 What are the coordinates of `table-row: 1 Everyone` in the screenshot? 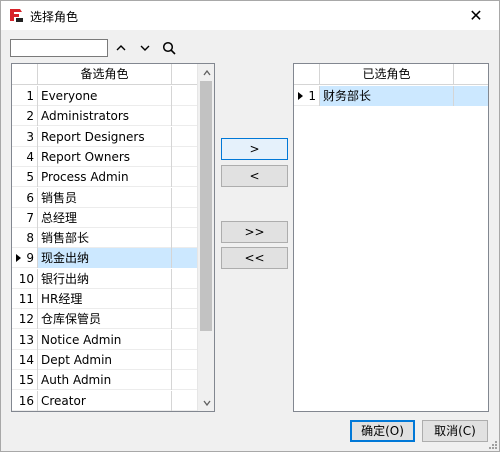 It's located at (105, 96).